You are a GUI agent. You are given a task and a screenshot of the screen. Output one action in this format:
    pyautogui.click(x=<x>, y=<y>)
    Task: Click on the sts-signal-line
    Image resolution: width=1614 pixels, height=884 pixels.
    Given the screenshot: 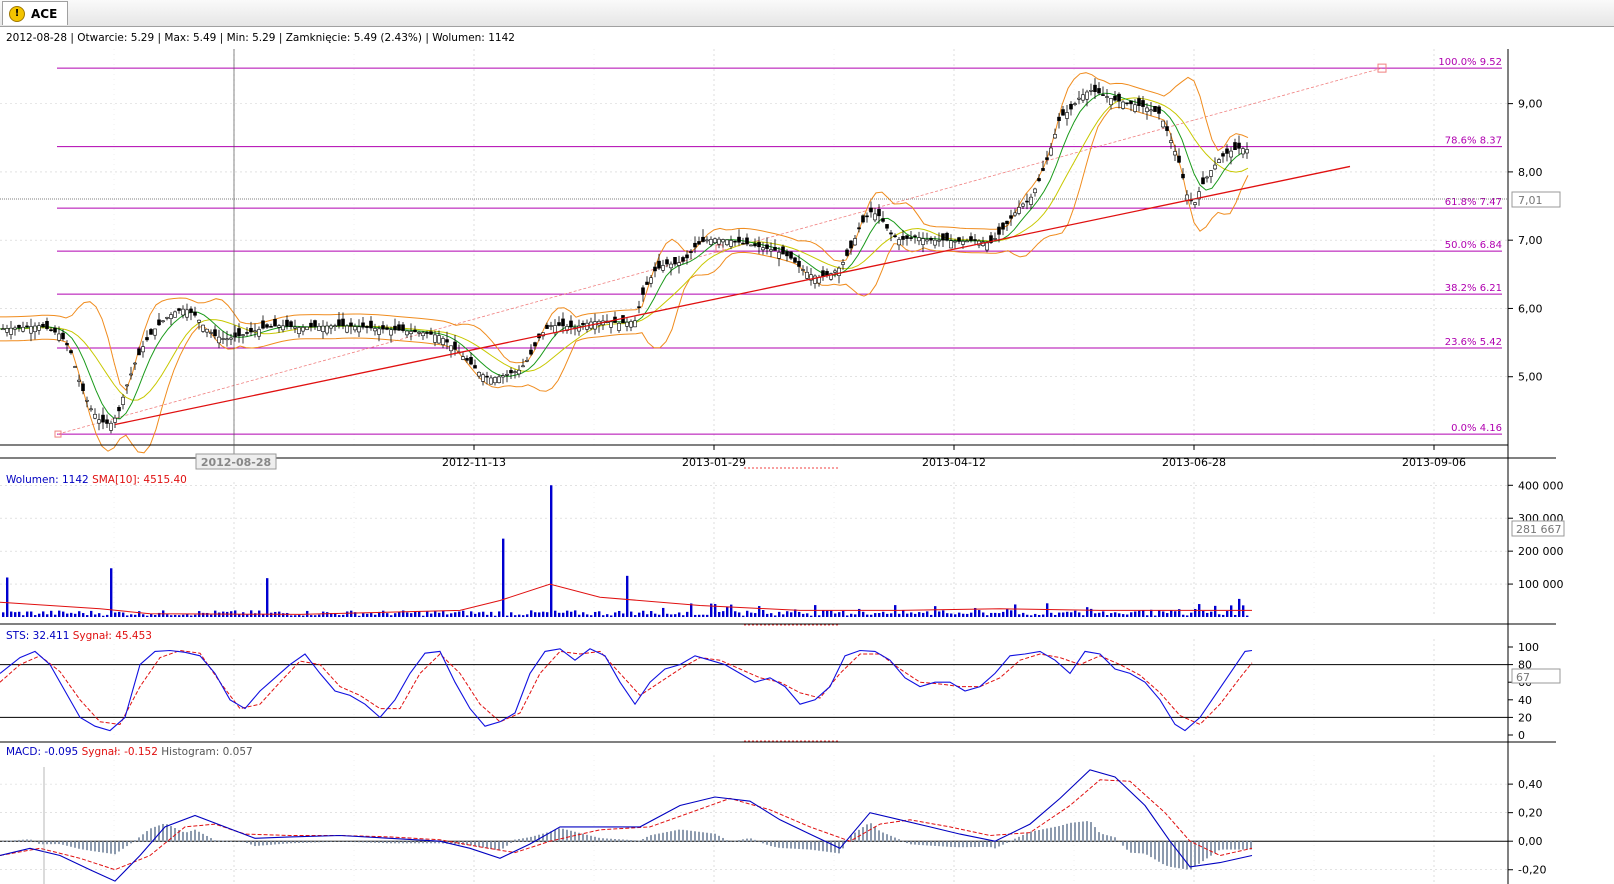 What is the action you would take?
    pyautogui.click(x=626, y=687)
    